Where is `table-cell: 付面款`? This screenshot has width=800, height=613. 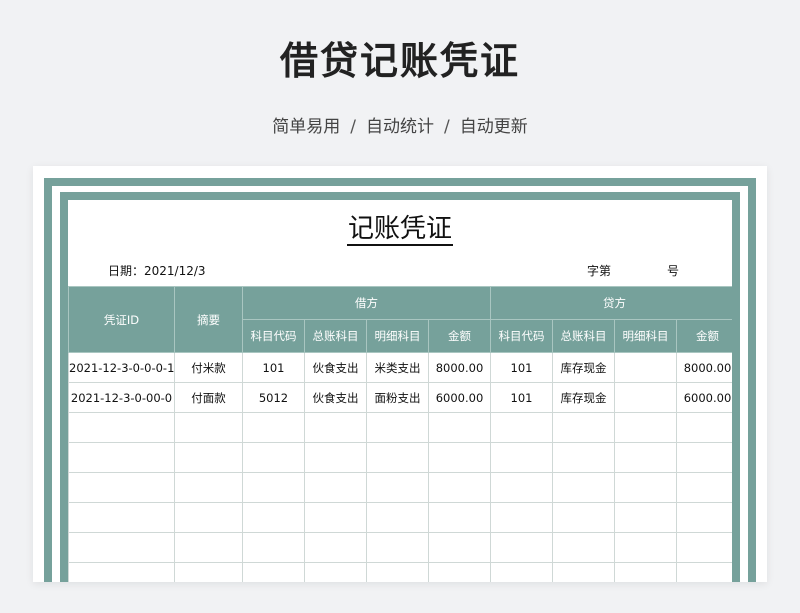 table-cell: 付面款 is located at coordinates (208, 397).